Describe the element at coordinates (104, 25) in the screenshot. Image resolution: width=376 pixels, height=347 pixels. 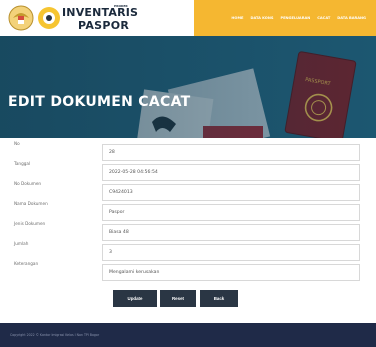
I see `brand-title-line2: PASPOR` at that location.